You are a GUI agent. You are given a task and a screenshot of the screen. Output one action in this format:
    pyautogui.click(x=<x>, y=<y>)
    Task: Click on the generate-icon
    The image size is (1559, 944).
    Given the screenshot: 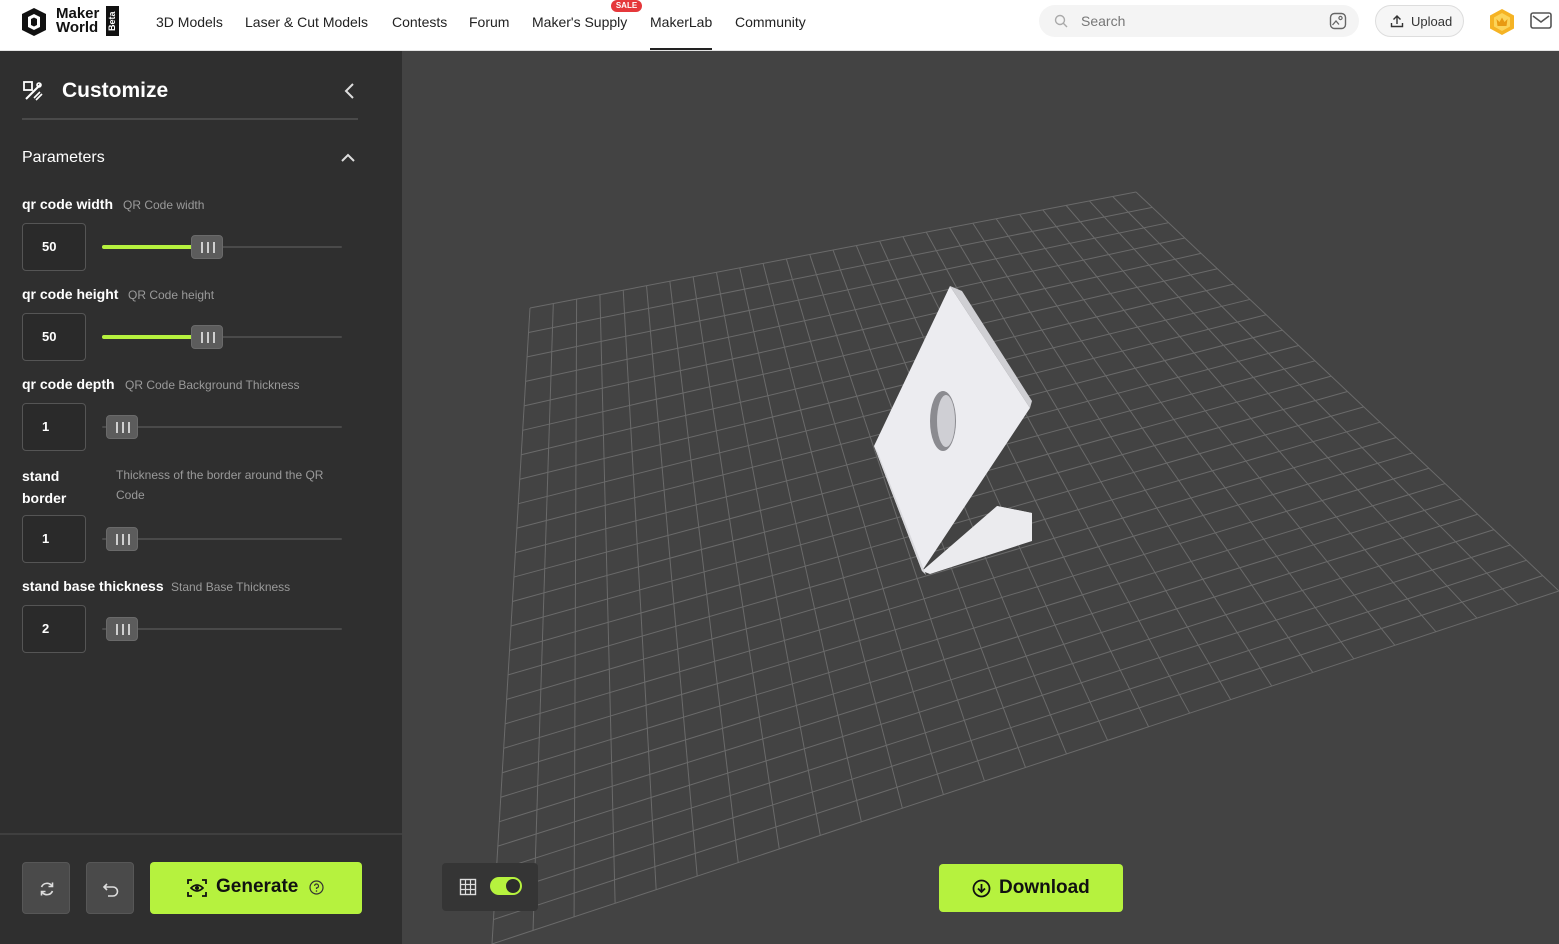 What is the action you would take?
    pyautogui.click(x=197, y=888)
    